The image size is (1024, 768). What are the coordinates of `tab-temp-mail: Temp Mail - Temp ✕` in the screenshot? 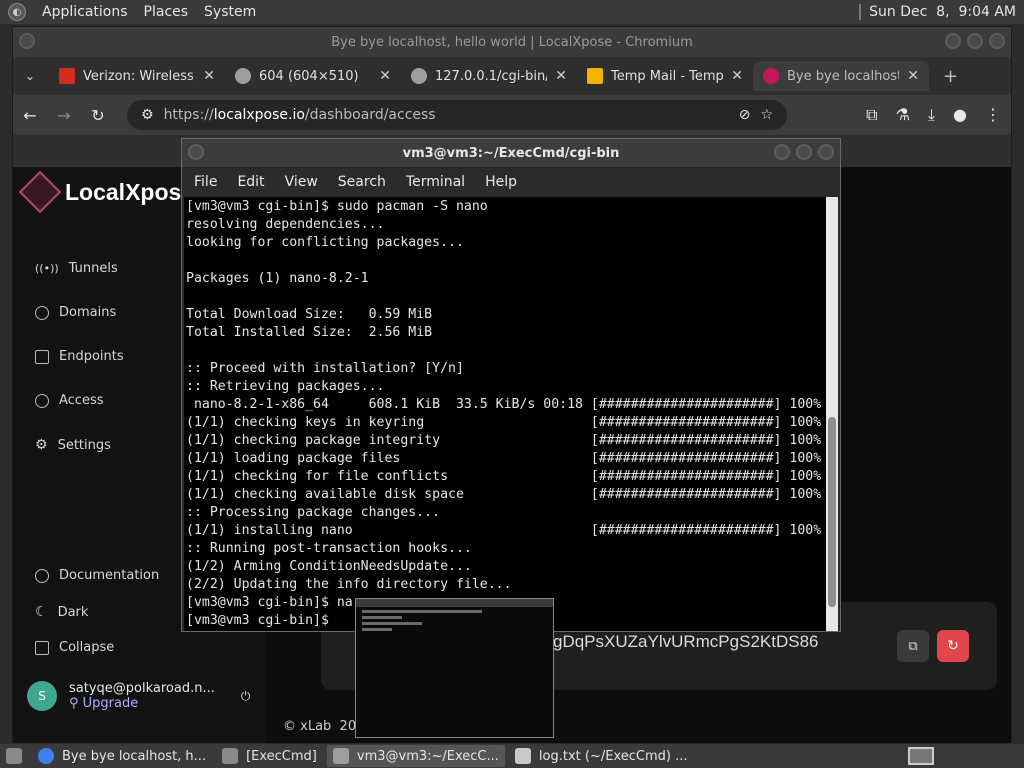 It's located at (665, 76).